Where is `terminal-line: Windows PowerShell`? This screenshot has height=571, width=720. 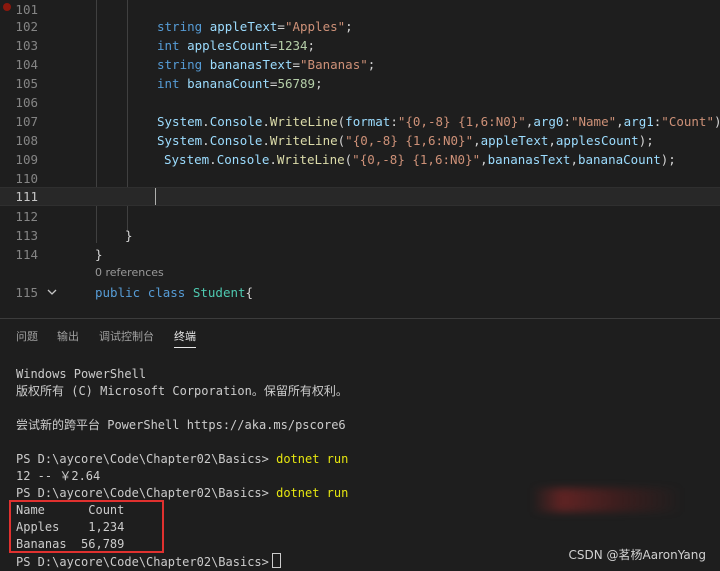
terminal-line: Windows PowerShell is located at coordinates (81, 374).